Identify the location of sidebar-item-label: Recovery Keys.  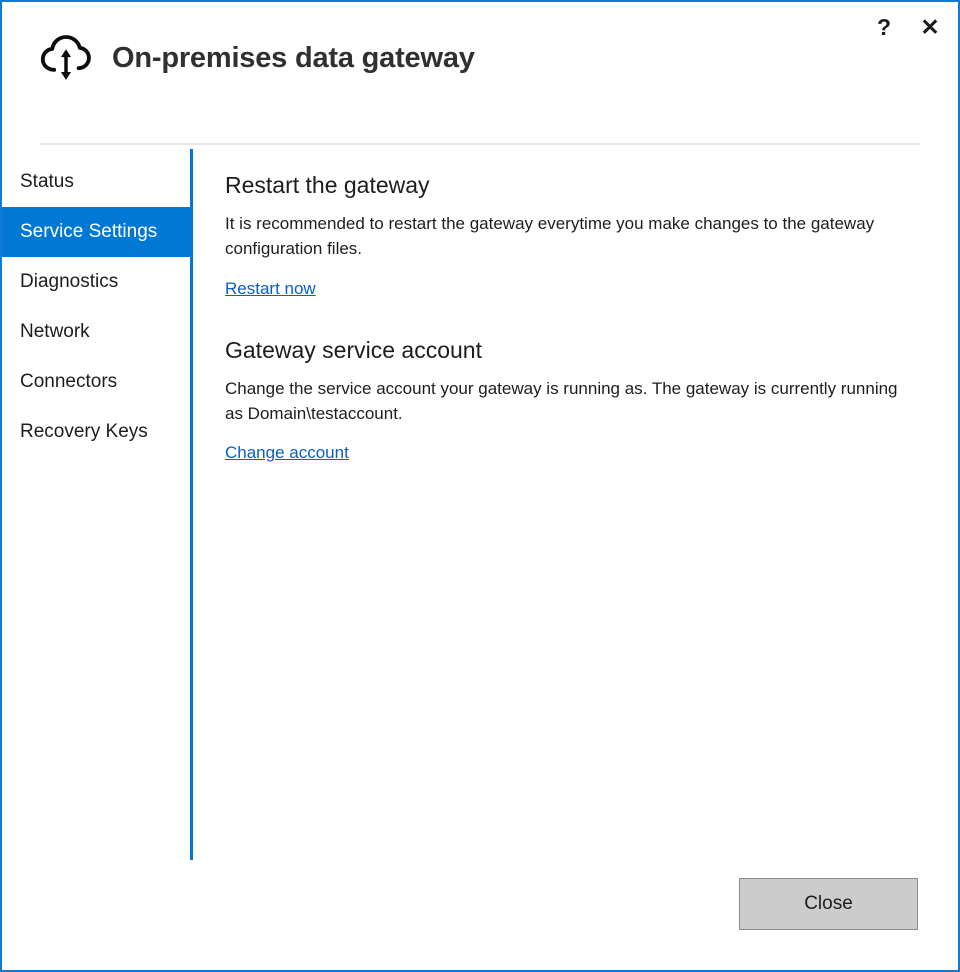
(84, 431).